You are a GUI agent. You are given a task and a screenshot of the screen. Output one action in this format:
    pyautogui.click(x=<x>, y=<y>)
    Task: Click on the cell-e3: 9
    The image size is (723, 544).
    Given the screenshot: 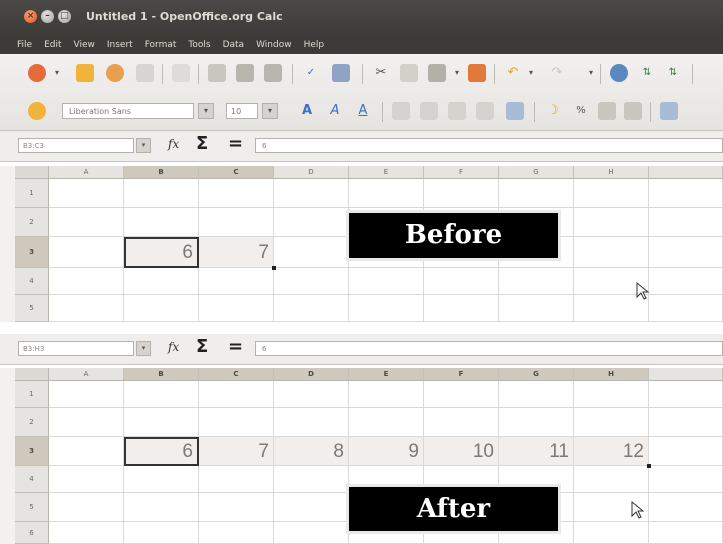 What is the action you would take?
    pyautogui.click(x=386, y=451)
    